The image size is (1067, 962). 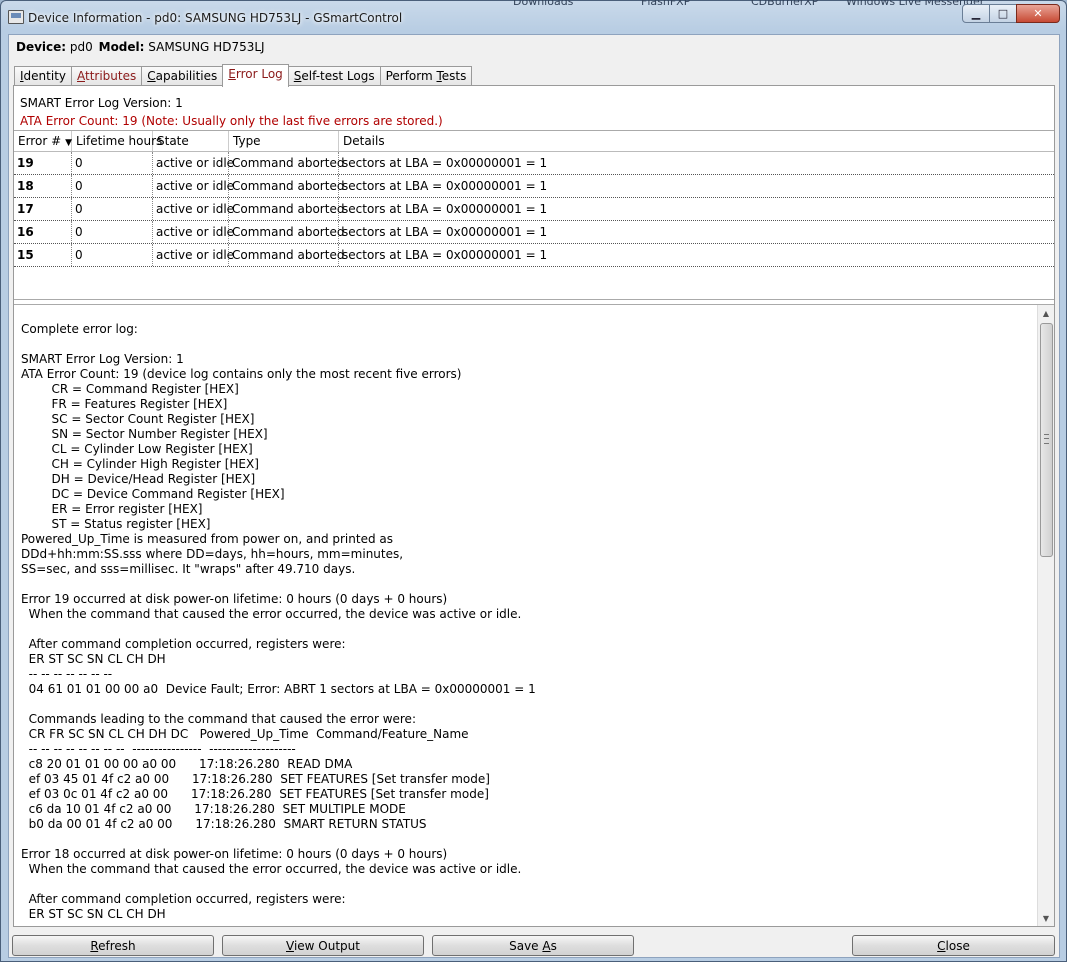 I want to click on button-row: Refresh View Output Save As Close, so click(x=534, y=947).